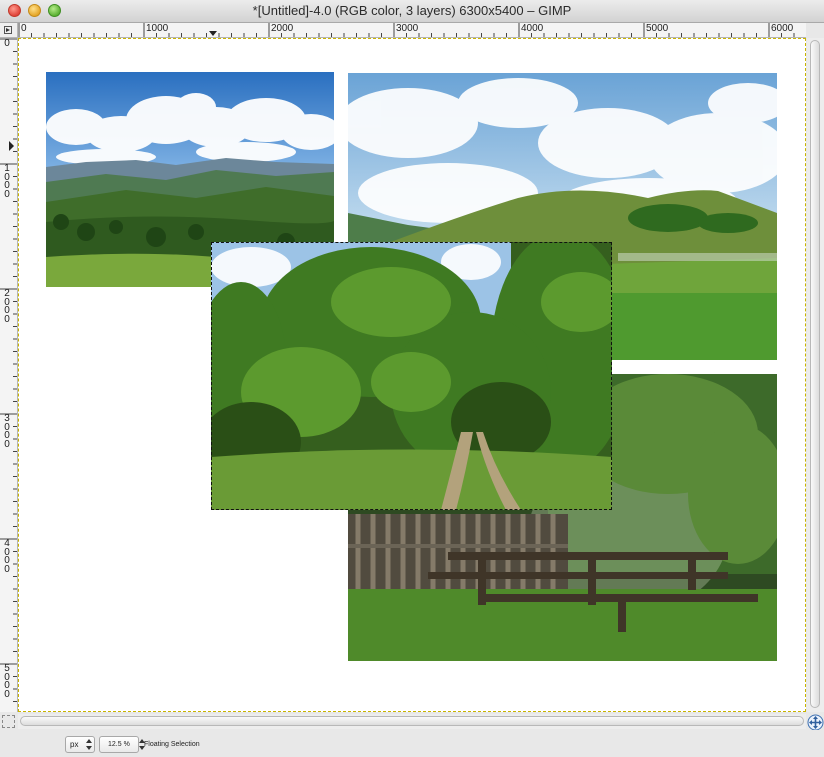  What do you see at coordinates (89, 744) in the screenshot?
I see `up-down-arrows-icon` at bounding box center [89, 744].